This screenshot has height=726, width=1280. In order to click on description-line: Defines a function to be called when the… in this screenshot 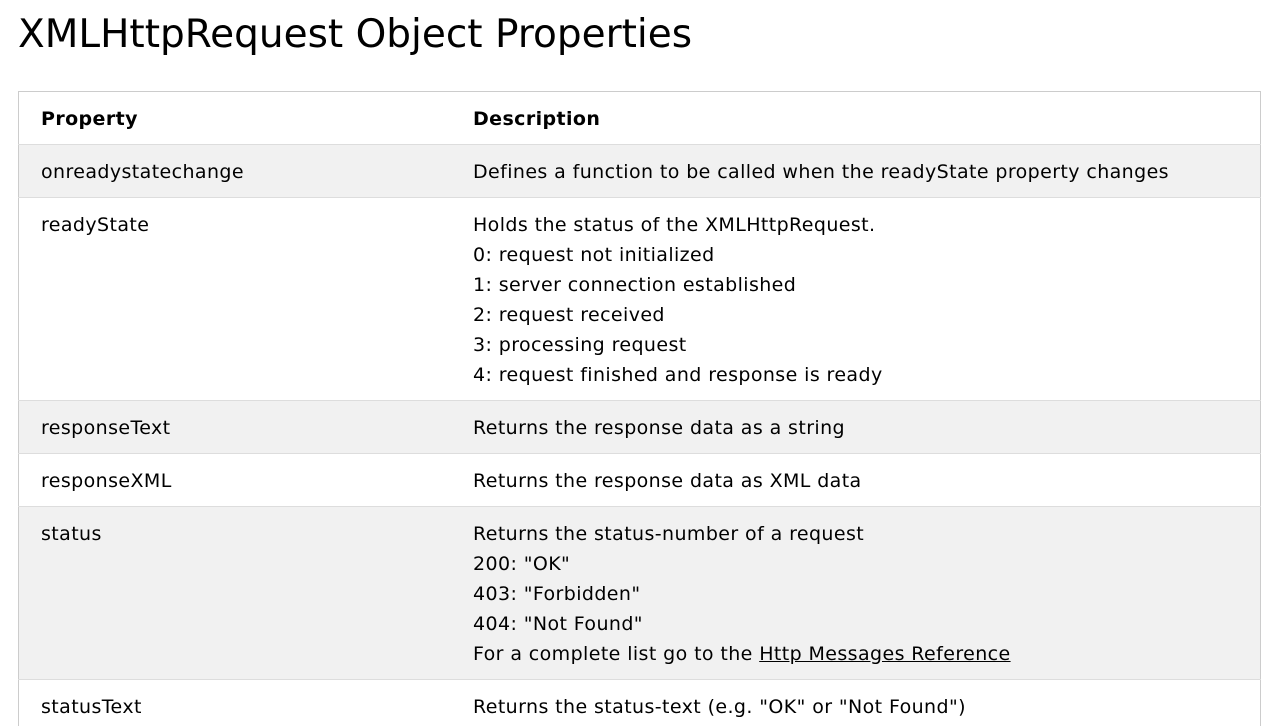, I will do `click(821, 172)`.